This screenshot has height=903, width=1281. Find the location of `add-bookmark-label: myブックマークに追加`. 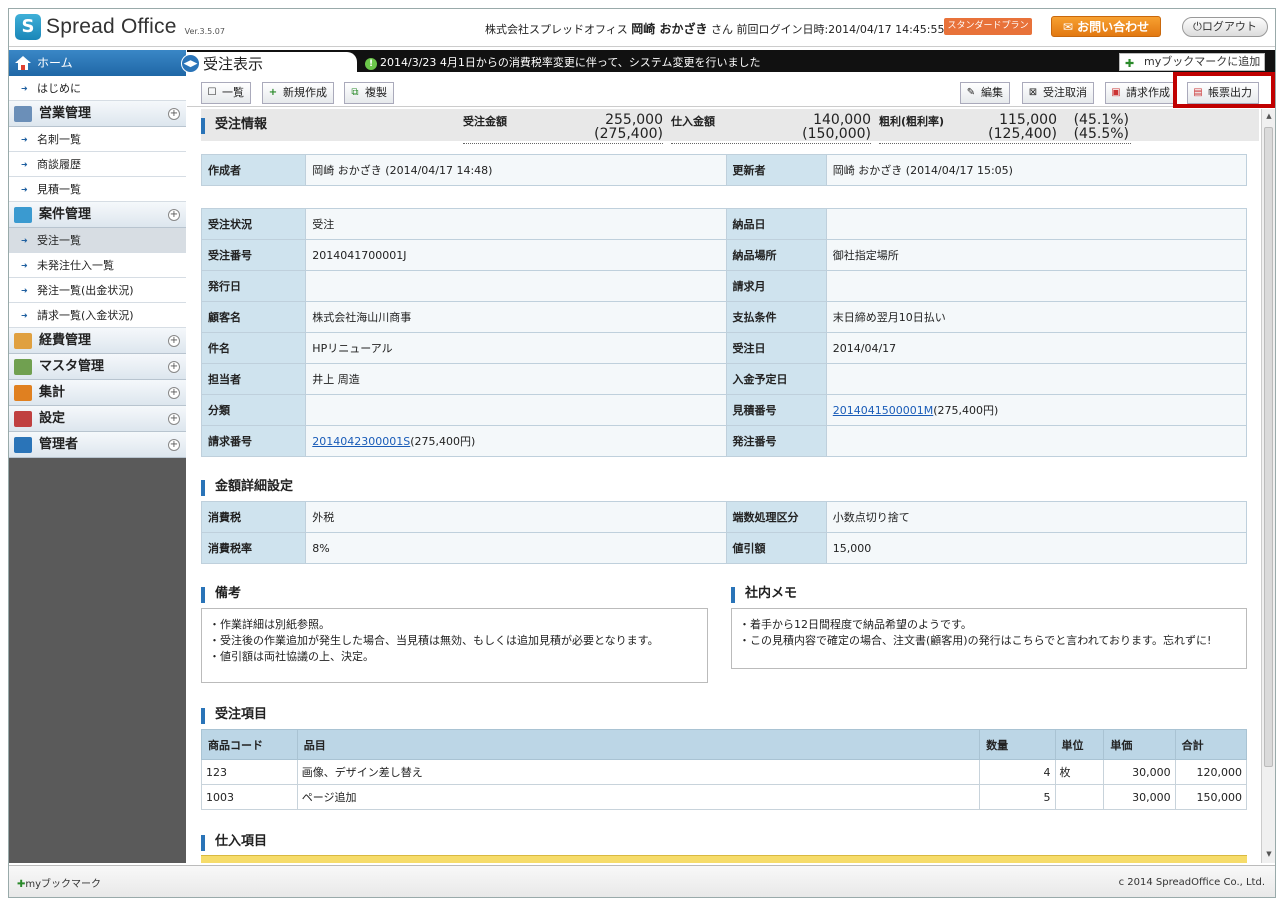

add-bookmark-label: myブックマークに追加 is located at coordinates (1202, 61).